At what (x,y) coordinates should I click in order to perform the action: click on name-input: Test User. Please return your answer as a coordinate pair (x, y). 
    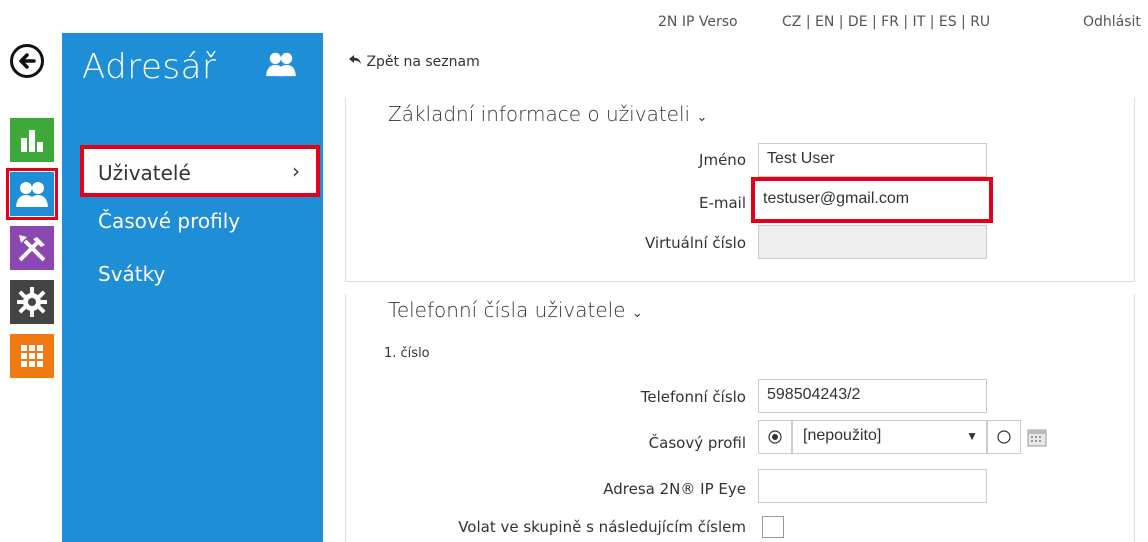
    Looking at the image, I should click on (872, 160).